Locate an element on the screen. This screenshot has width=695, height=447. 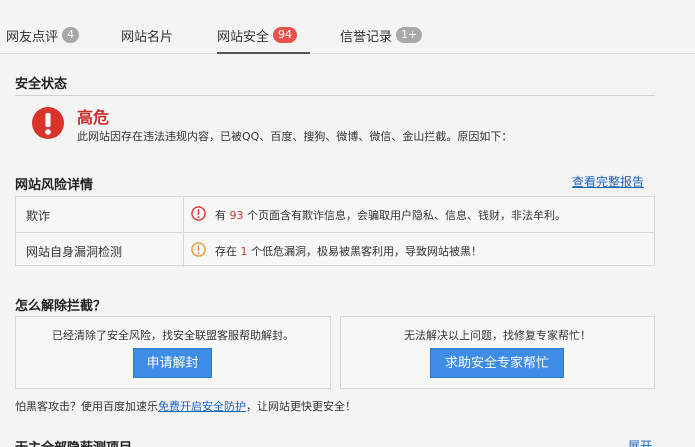
risk-row-fraud: 欺诈 有 93 个页面含有欺诈信息，会骗取用户隐私、信息、钱财，非法牟利。 is located at coordinates (335, 214).